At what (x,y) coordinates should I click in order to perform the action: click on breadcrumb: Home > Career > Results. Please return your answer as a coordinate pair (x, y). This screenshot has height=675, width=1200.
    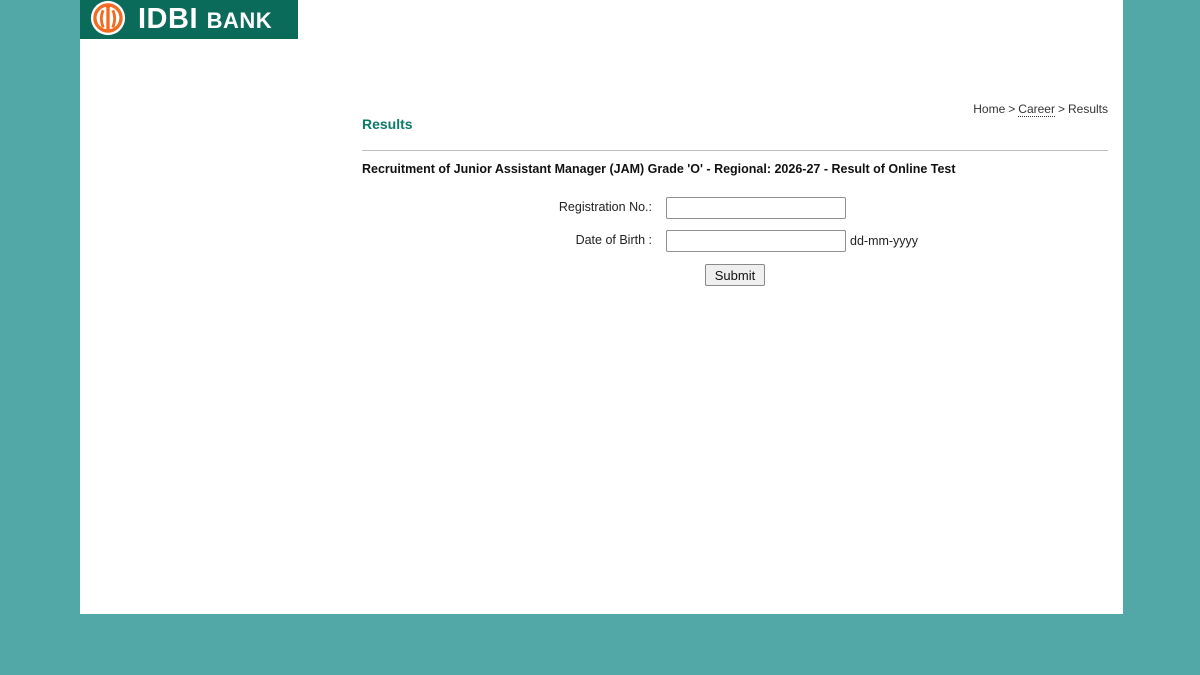
    Looking at the image, I should click on (1040, 109).